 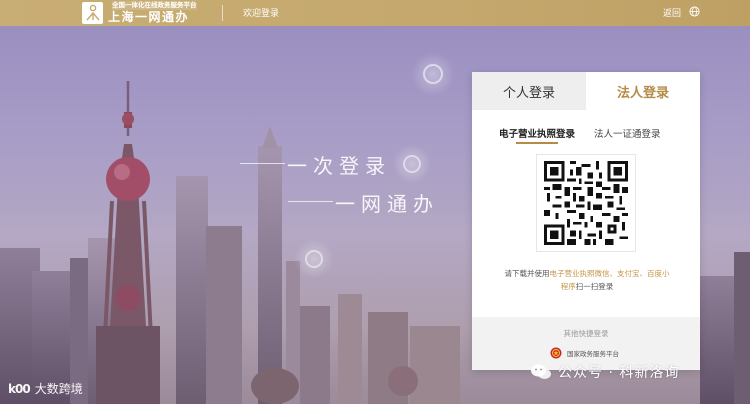 What do you see at coordinates (537, 133) in the screenshot?
I see `tab-ebusiness-license-login: 电子营业执照登录` at bounding box center [537, 133].